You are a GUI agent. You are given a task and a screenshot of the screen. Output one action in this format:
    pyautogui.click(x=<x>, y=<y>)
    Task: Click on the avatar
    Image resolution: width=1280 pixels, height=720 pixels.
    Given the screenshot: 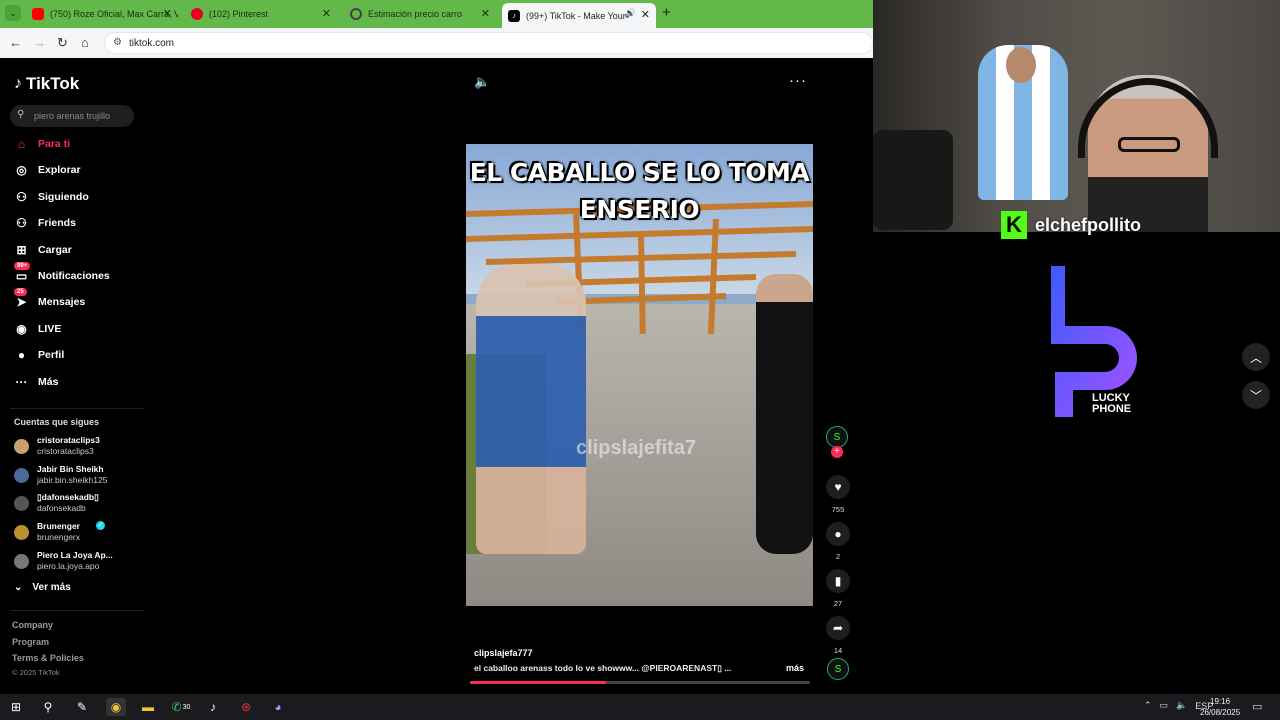 What is the action you would take?
    pyautogui.click(x=21, y=532)
    